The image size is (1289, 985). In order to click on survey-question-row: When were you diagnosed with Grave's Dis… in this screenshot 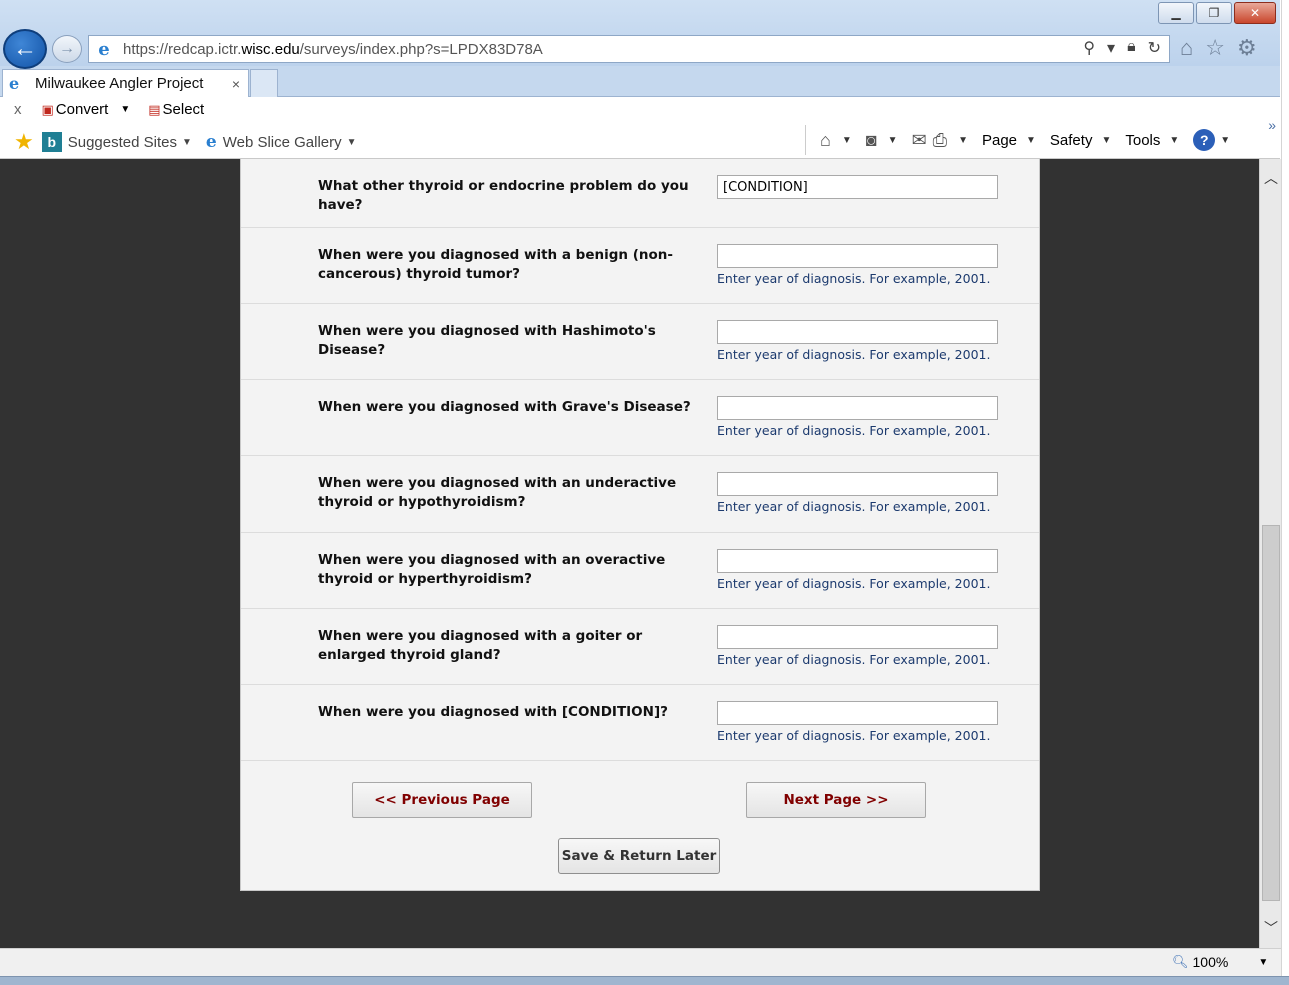, I will do `click(640, 418)`.